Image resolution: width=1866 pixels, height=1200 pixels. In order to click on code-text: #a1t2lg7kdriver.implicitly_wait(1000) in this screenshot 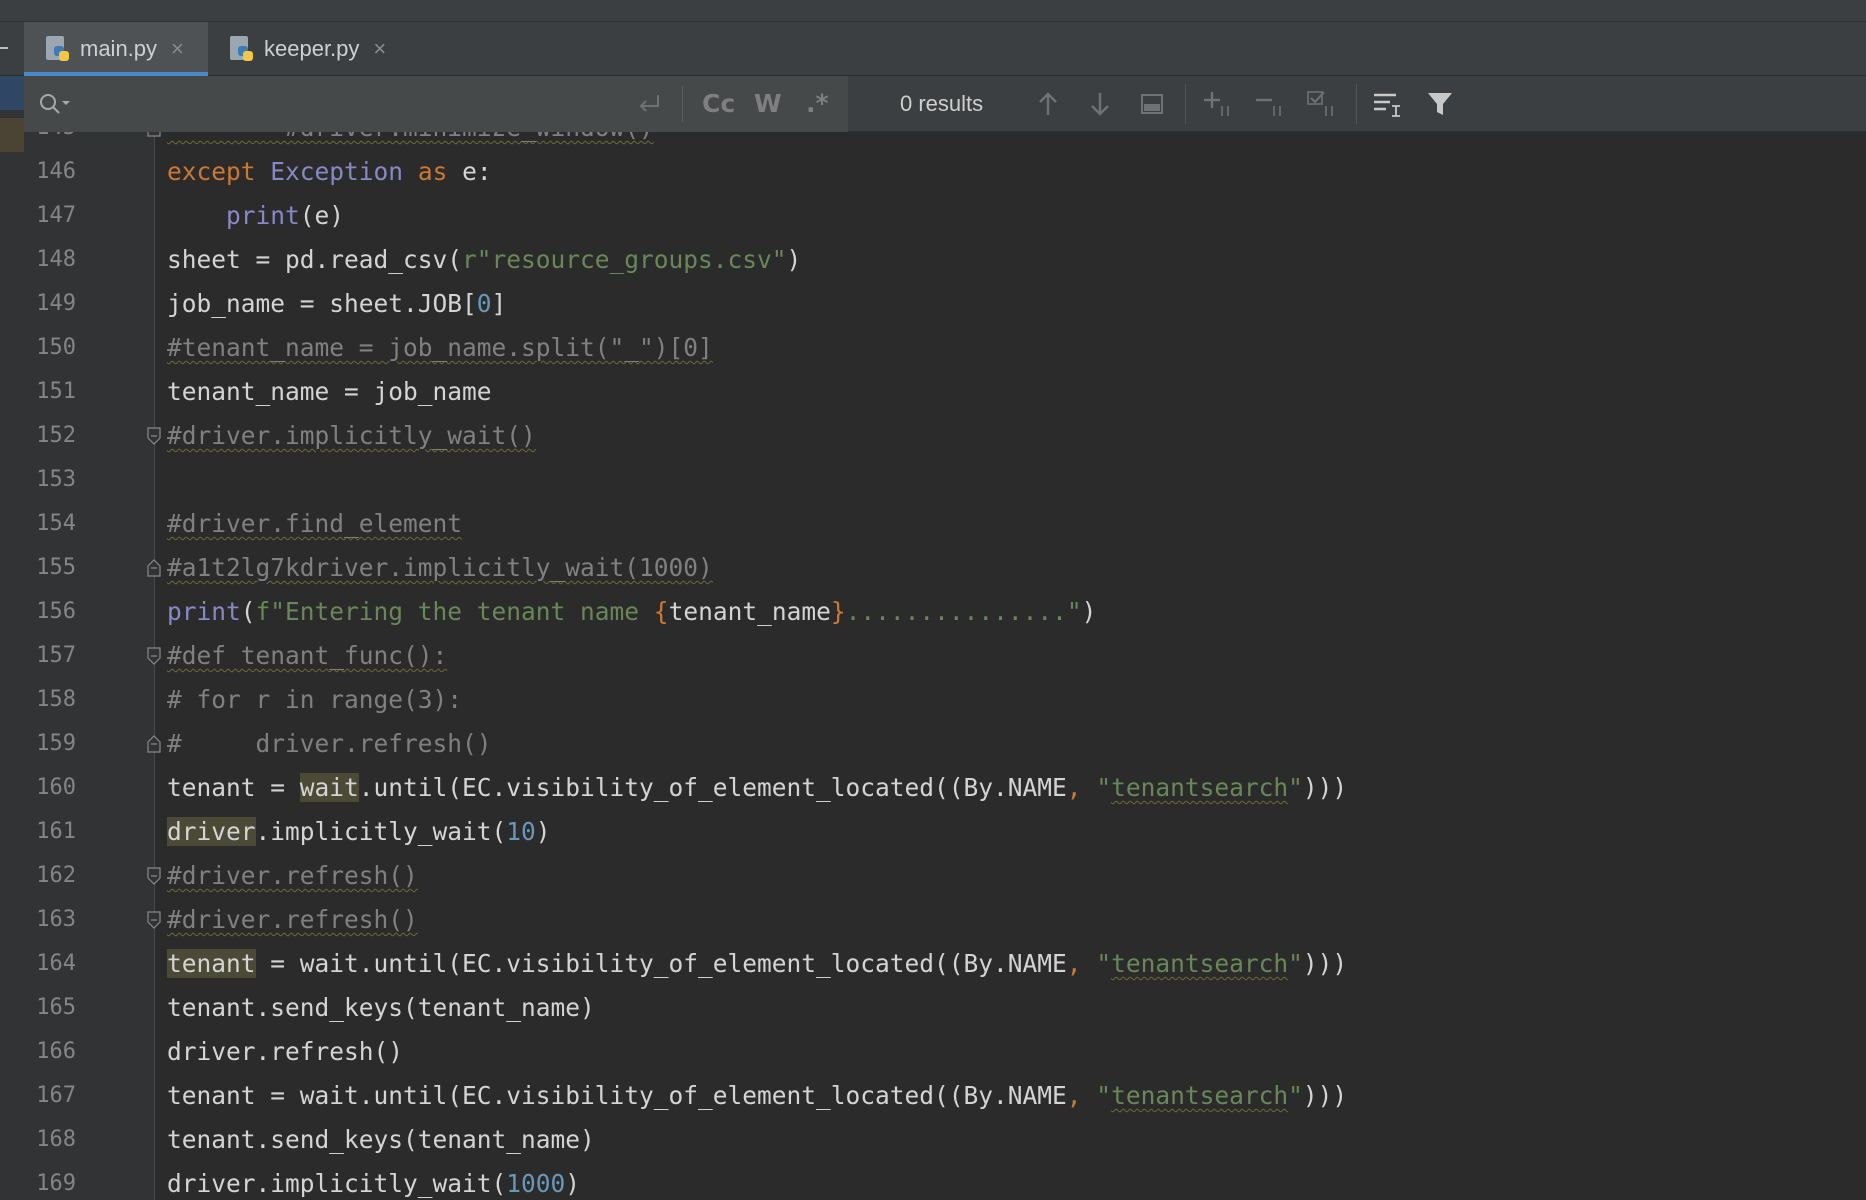, I will do `click(440, 568)`.